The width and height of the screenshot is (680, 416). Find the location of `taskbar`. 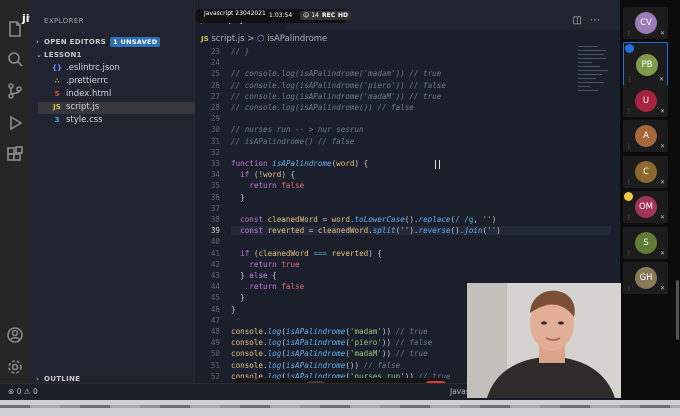

taskbar is located at coordinates (340, 408).